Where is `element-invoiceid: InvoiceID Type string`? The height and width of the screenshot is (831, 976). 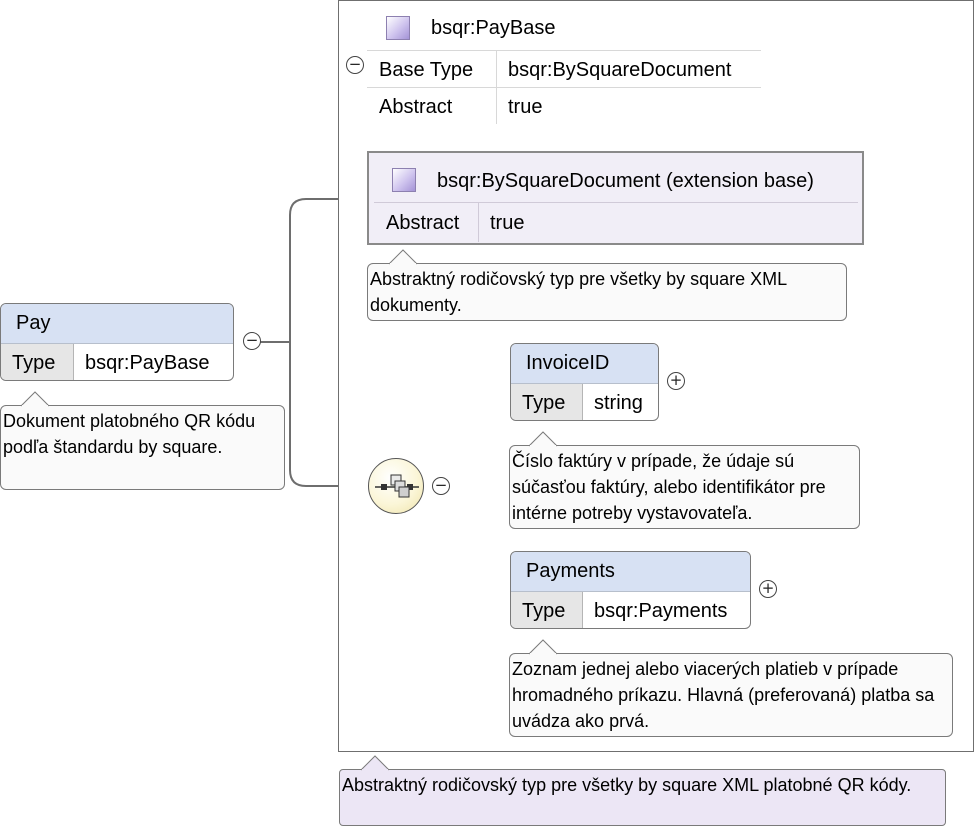
element-invoiceid: InvoiceID Type string is located at coordinates (584, 382).